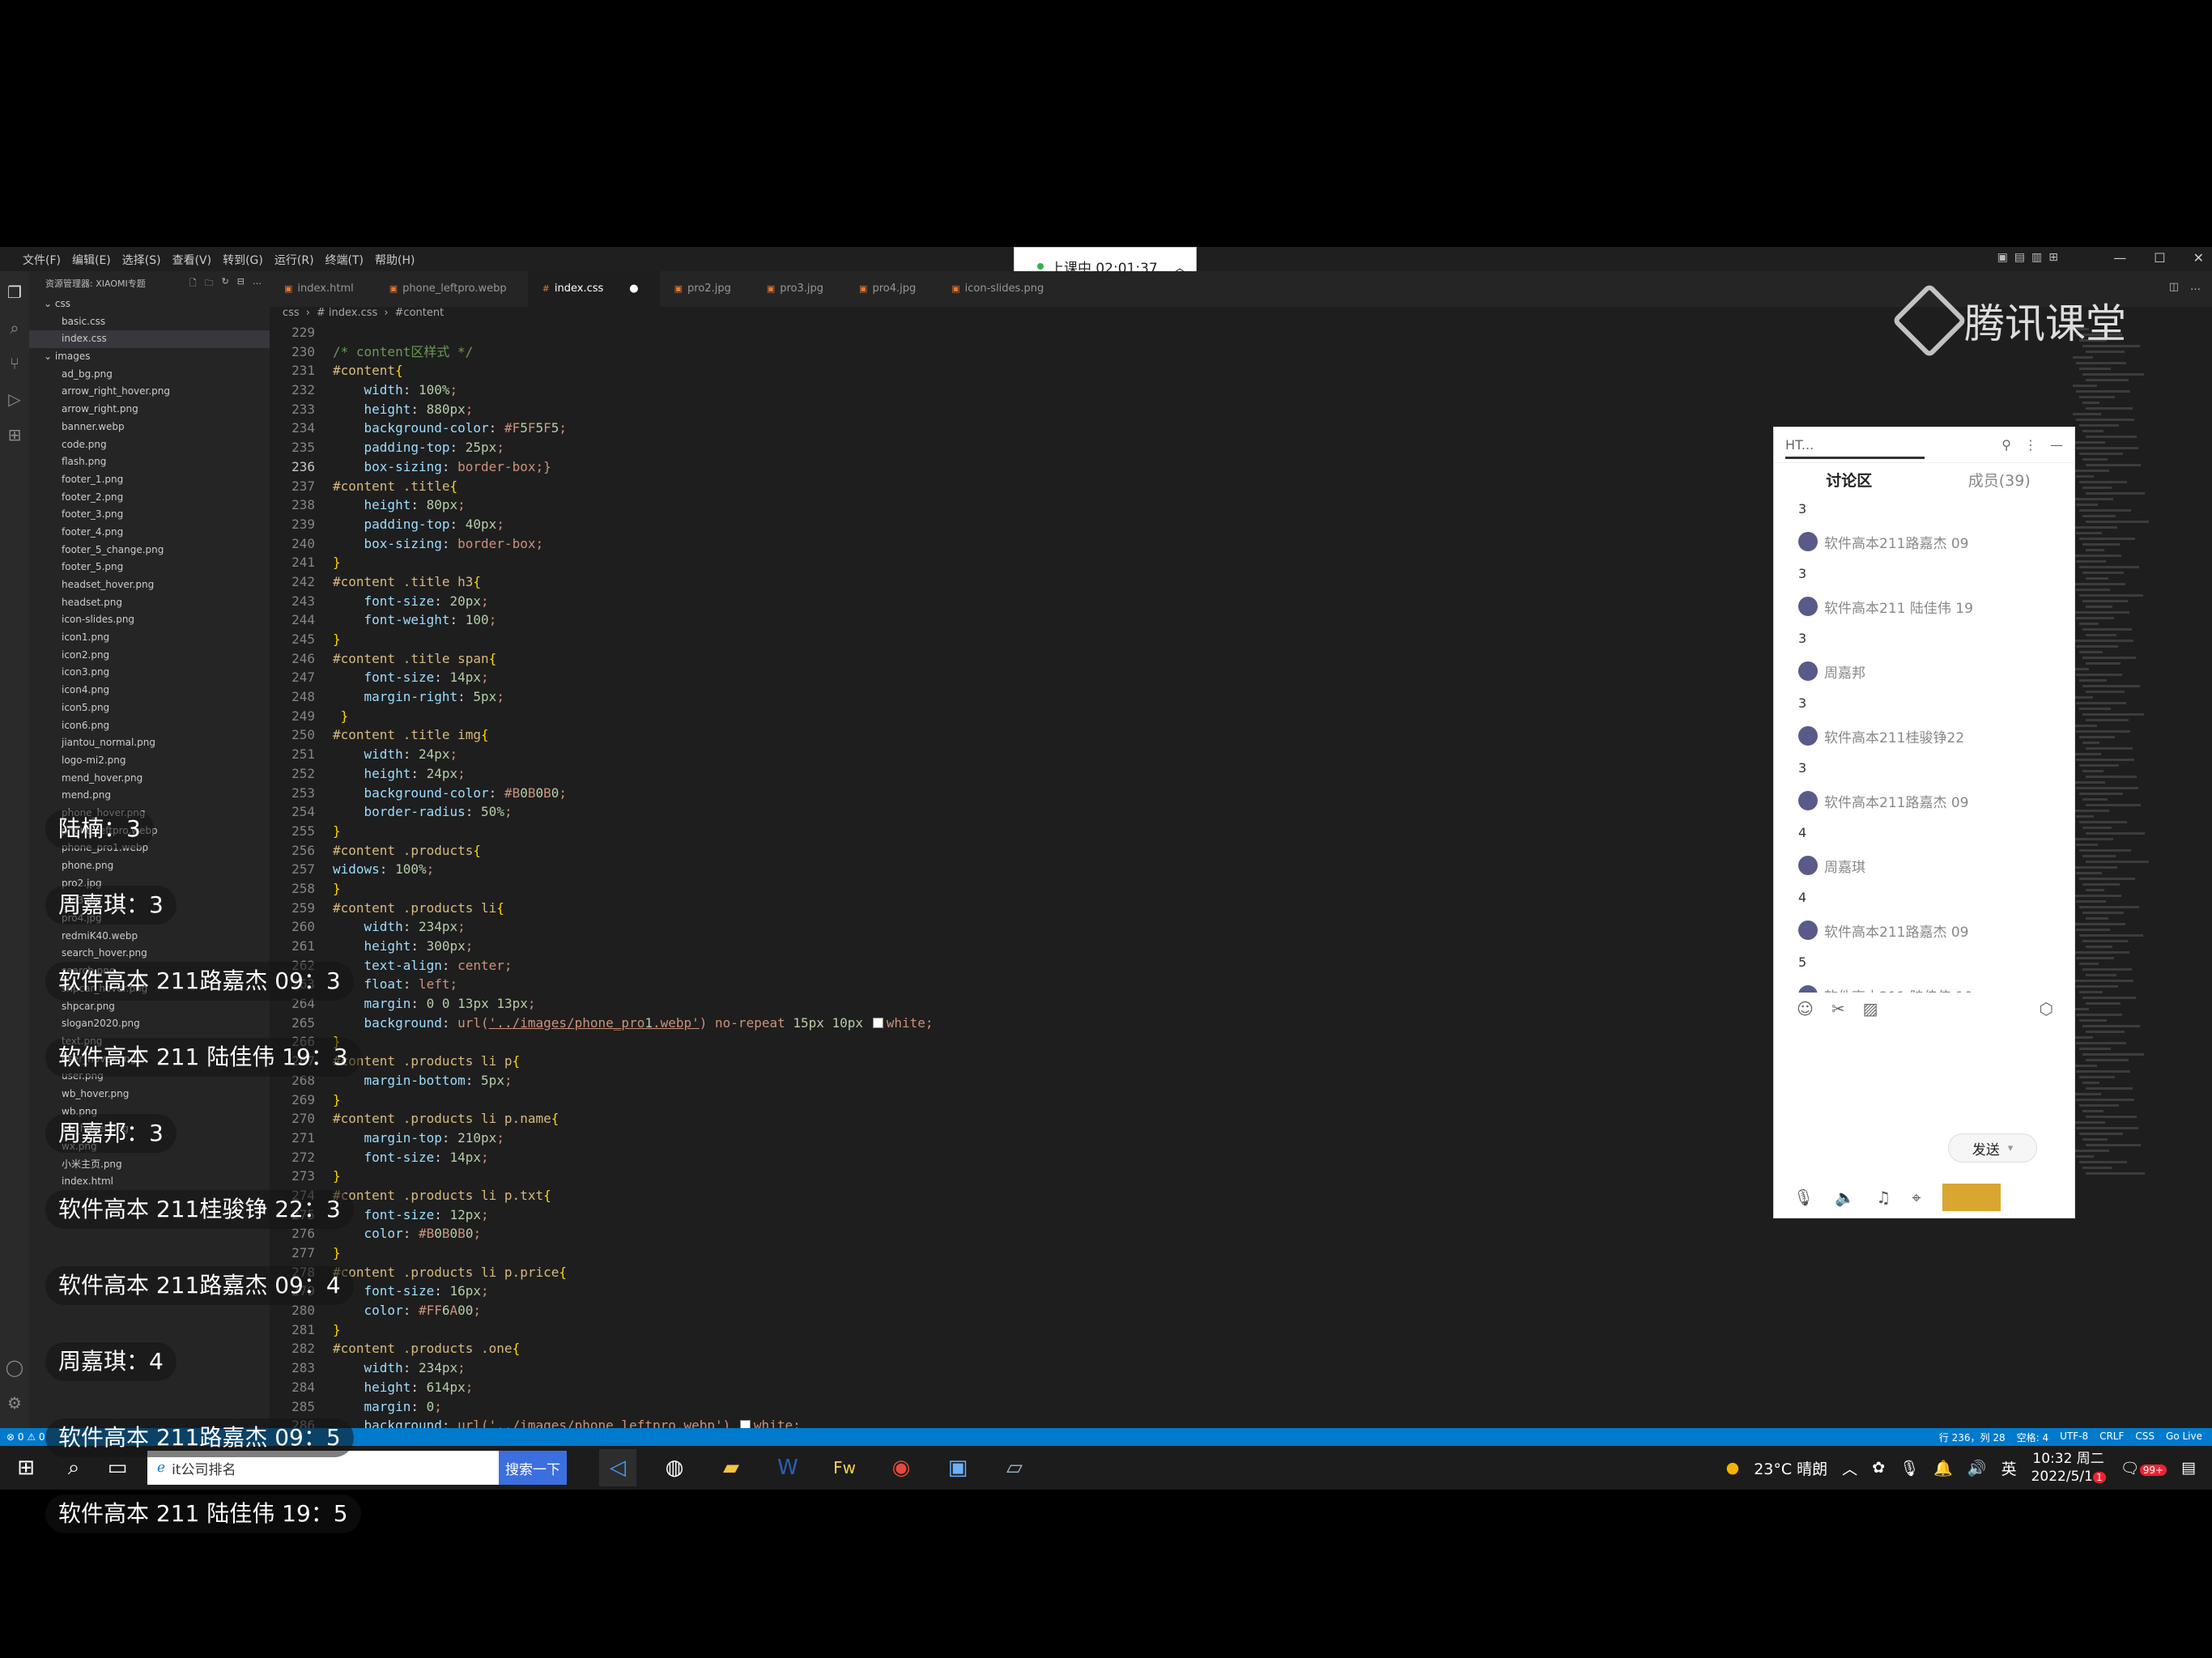  I want to click on speaker-icon: 🔈, so click(1845, 1197).